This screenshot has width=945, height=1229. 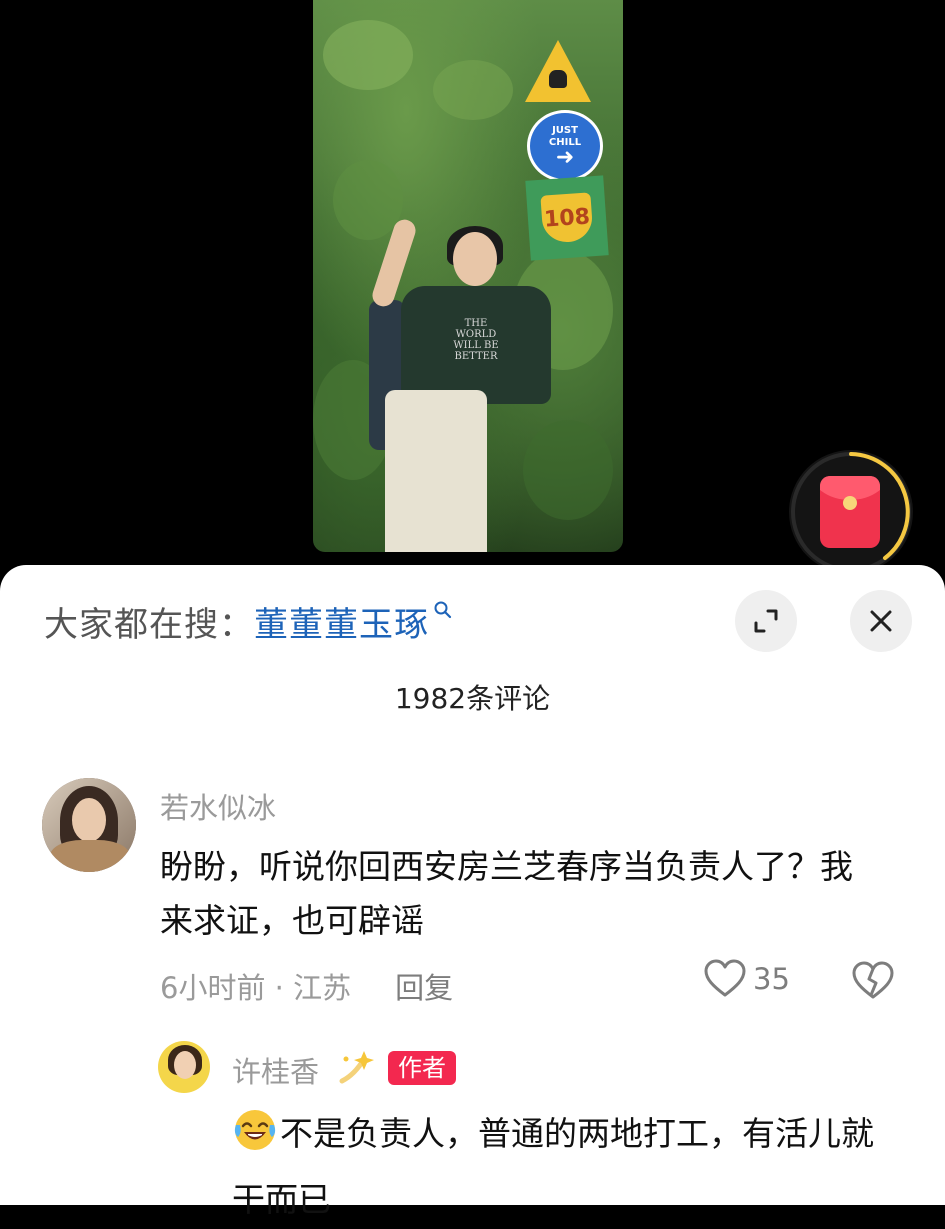 I want to click on close-icon, so click(x=881, y=621).